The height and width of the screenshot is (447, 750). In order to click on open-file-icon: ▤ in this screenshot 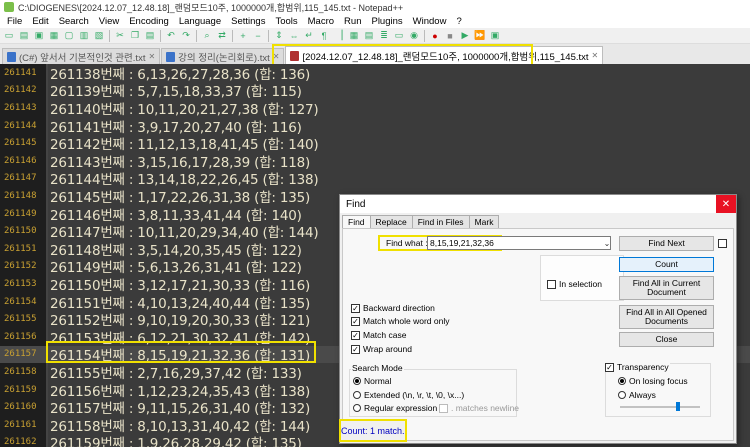, I will do `click(24, 35)`.